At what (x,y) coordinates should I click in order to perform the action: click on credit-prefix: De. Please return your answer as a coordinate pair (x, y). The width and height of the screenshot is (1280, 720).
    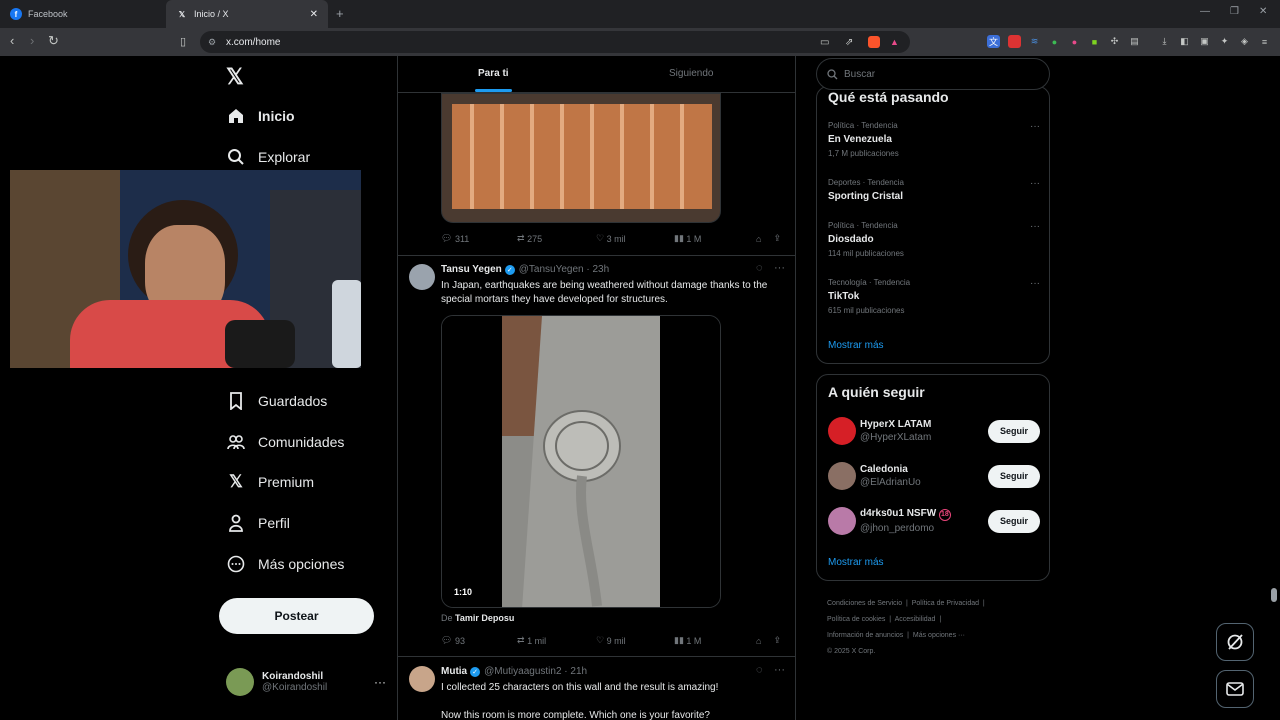
    Looking at the image, I should click on (447, 618).